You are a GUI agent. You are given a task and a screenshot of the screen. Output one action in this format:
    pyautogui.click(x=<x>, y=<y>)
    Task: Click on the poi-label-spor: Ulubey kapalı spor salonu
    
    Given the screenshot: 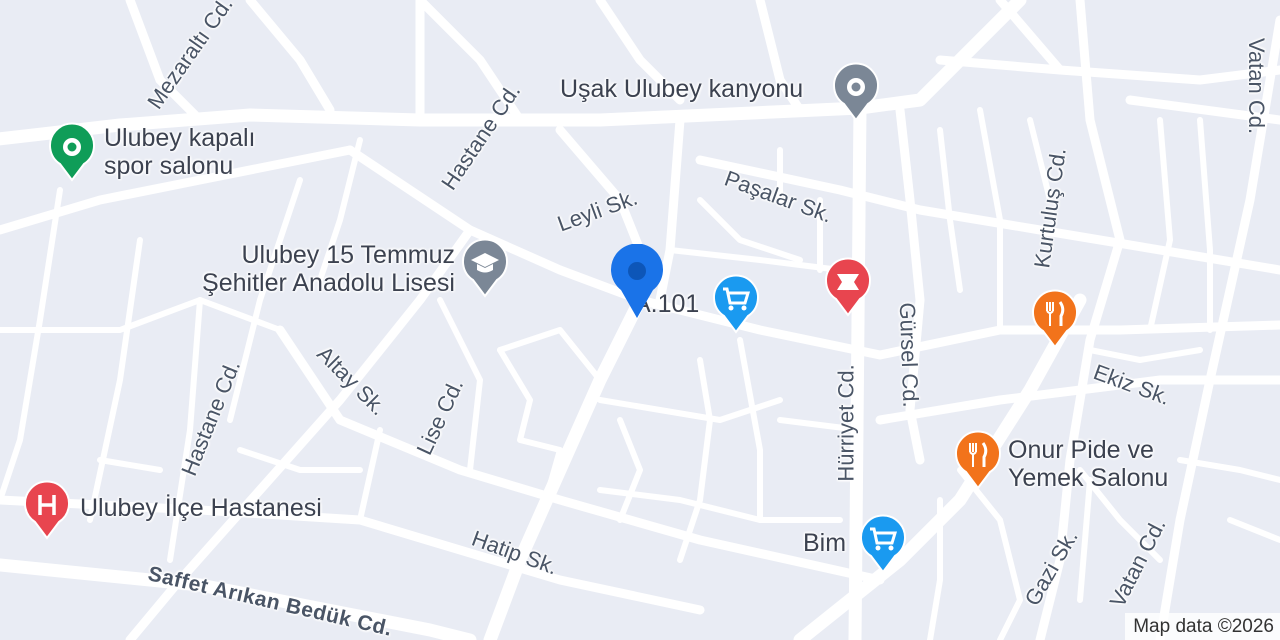 What is the action you would take?
    pyautogui.click(x=179, y=152)
    